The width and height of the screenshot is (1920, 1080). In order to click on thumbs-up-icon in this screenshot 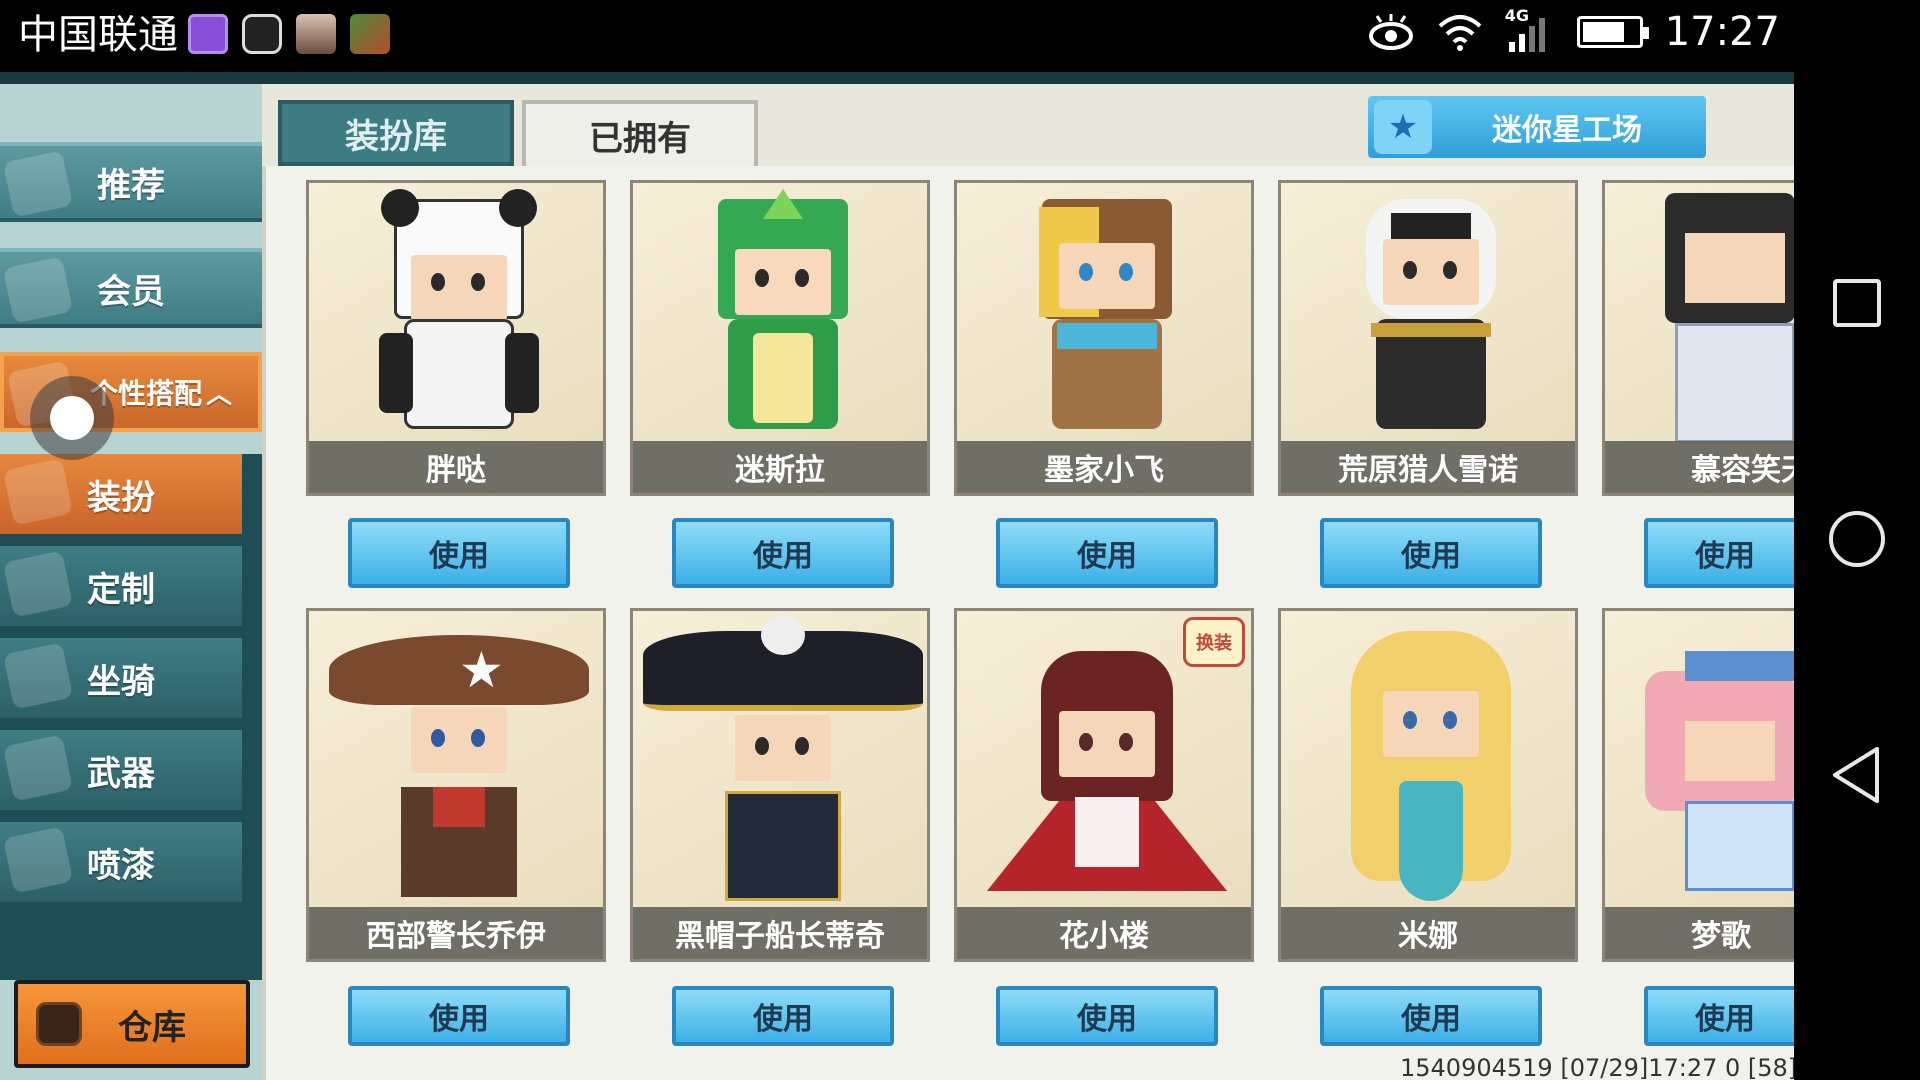, I will do `click(38, 184)`.